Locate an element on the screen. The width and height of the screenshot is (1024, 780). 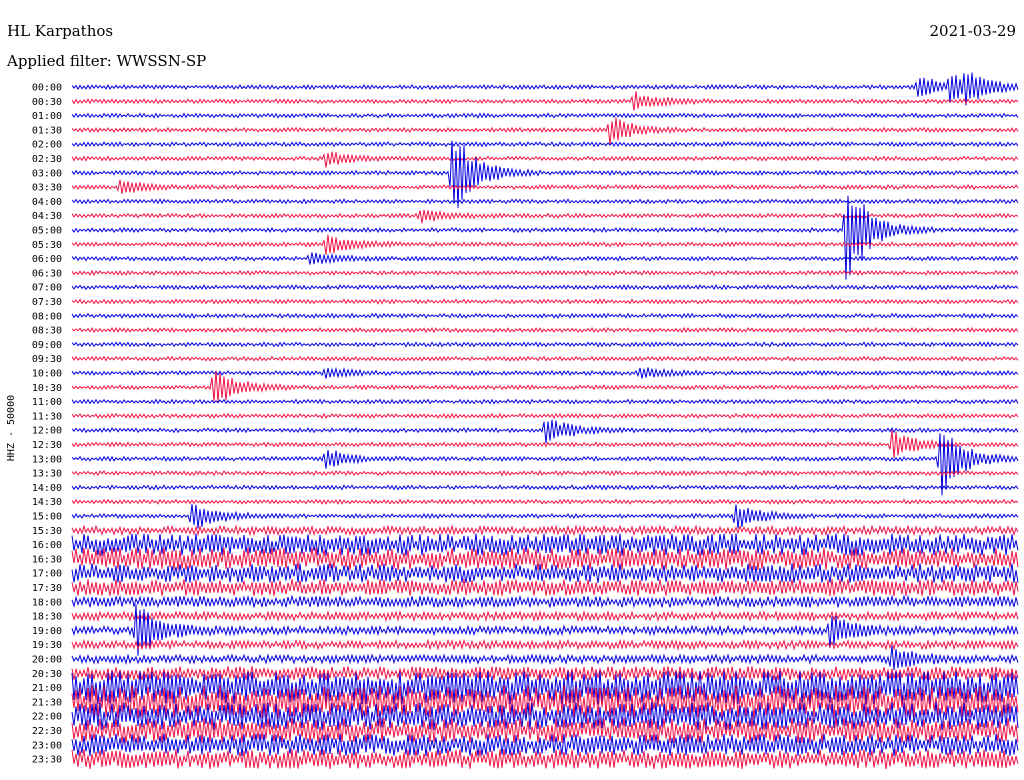
time-tick-label: 09:30 is located at coordinates (47, 359).